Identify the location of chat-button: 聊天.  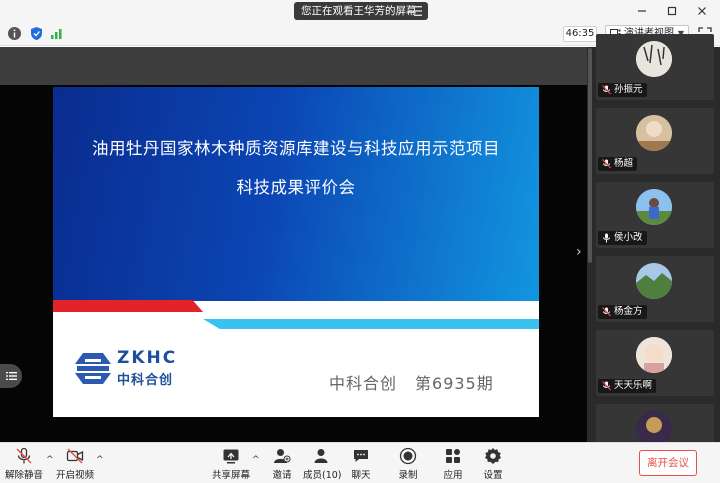
(361, 464).